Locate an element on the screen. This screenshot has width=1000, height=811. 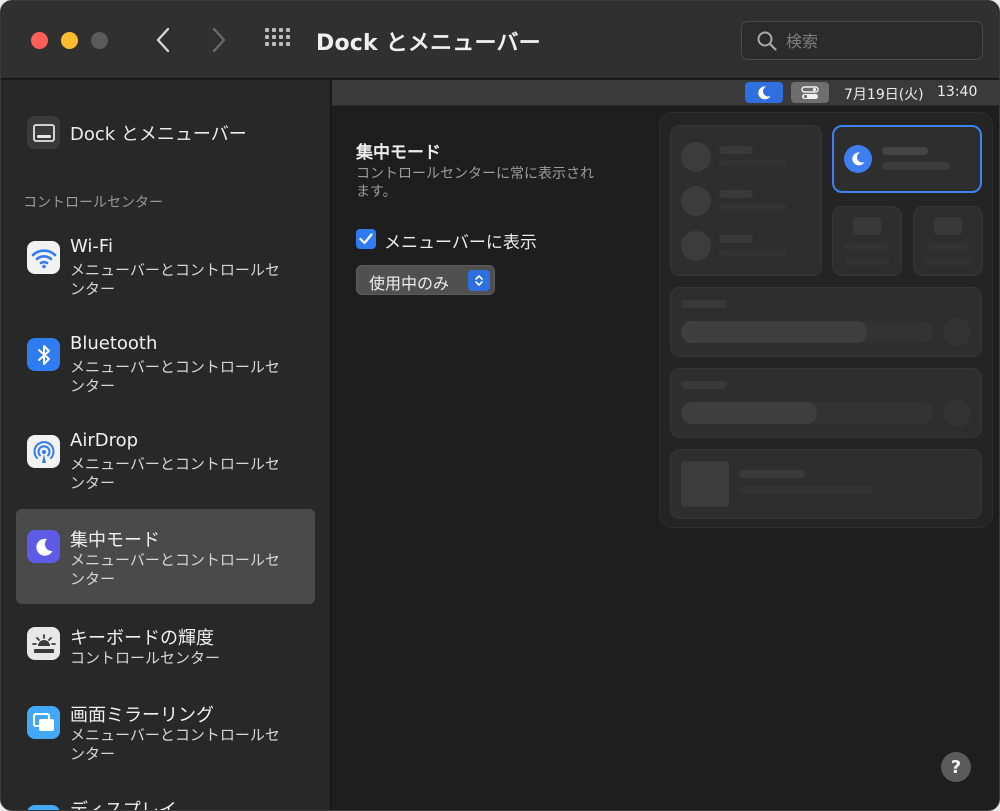
checkmark-icon is located at coordinates (366, 239).